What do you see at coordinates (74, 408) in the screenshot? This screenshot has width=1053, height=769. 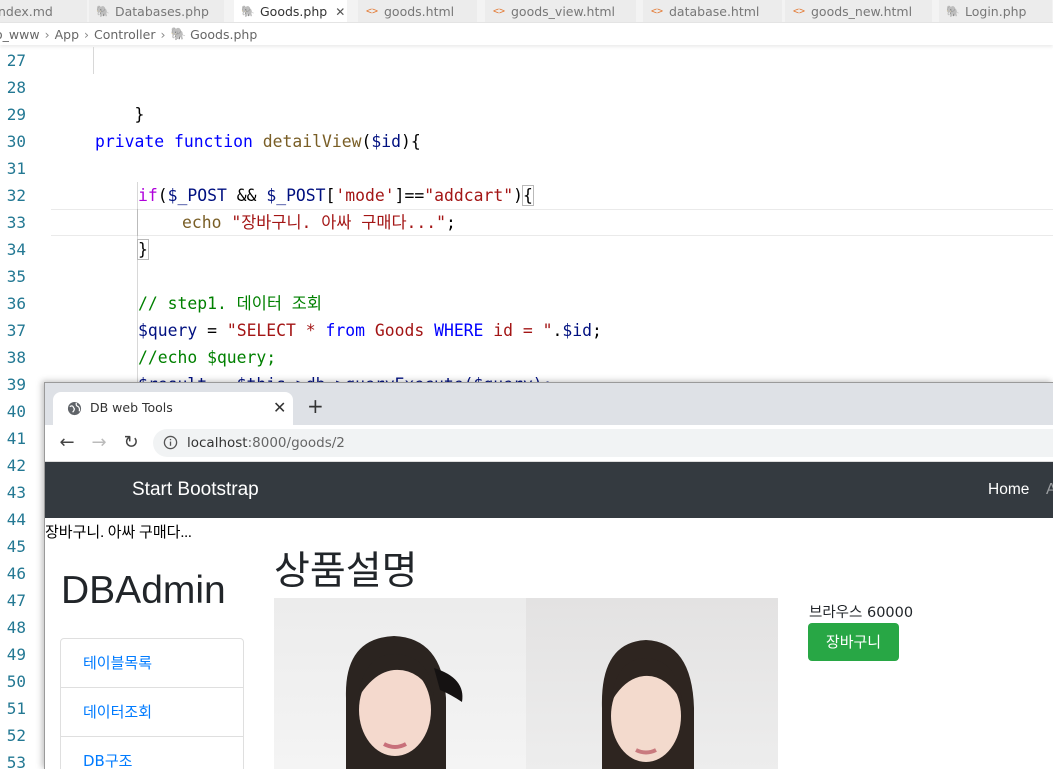 I see `globe-icon` at bounding box center [74, 408].